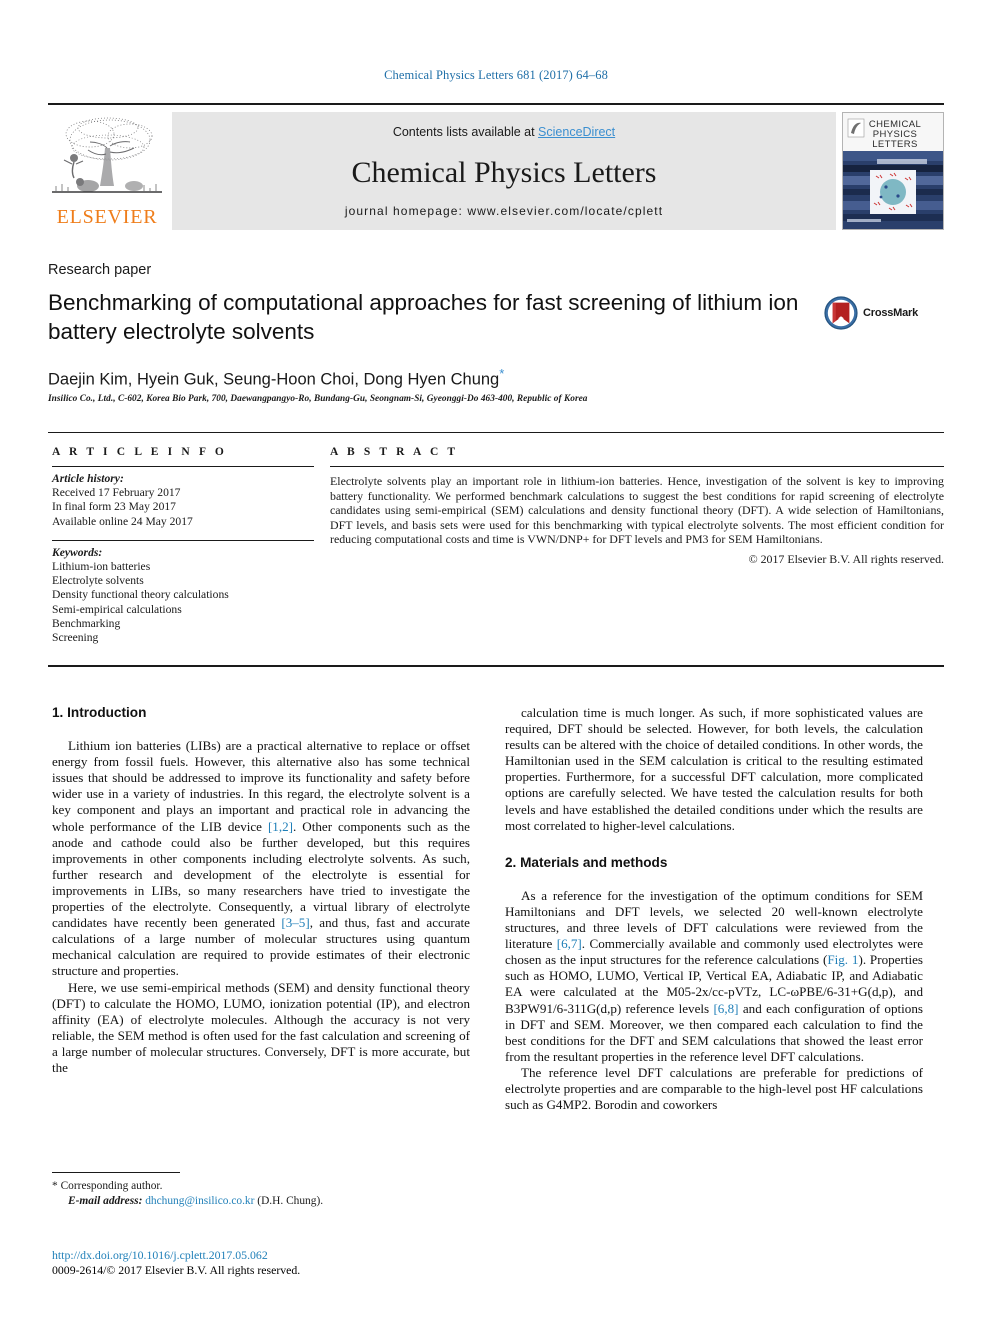  I want to click on article-info-heading: A R T I C L E I N F O, so click(139, 452).